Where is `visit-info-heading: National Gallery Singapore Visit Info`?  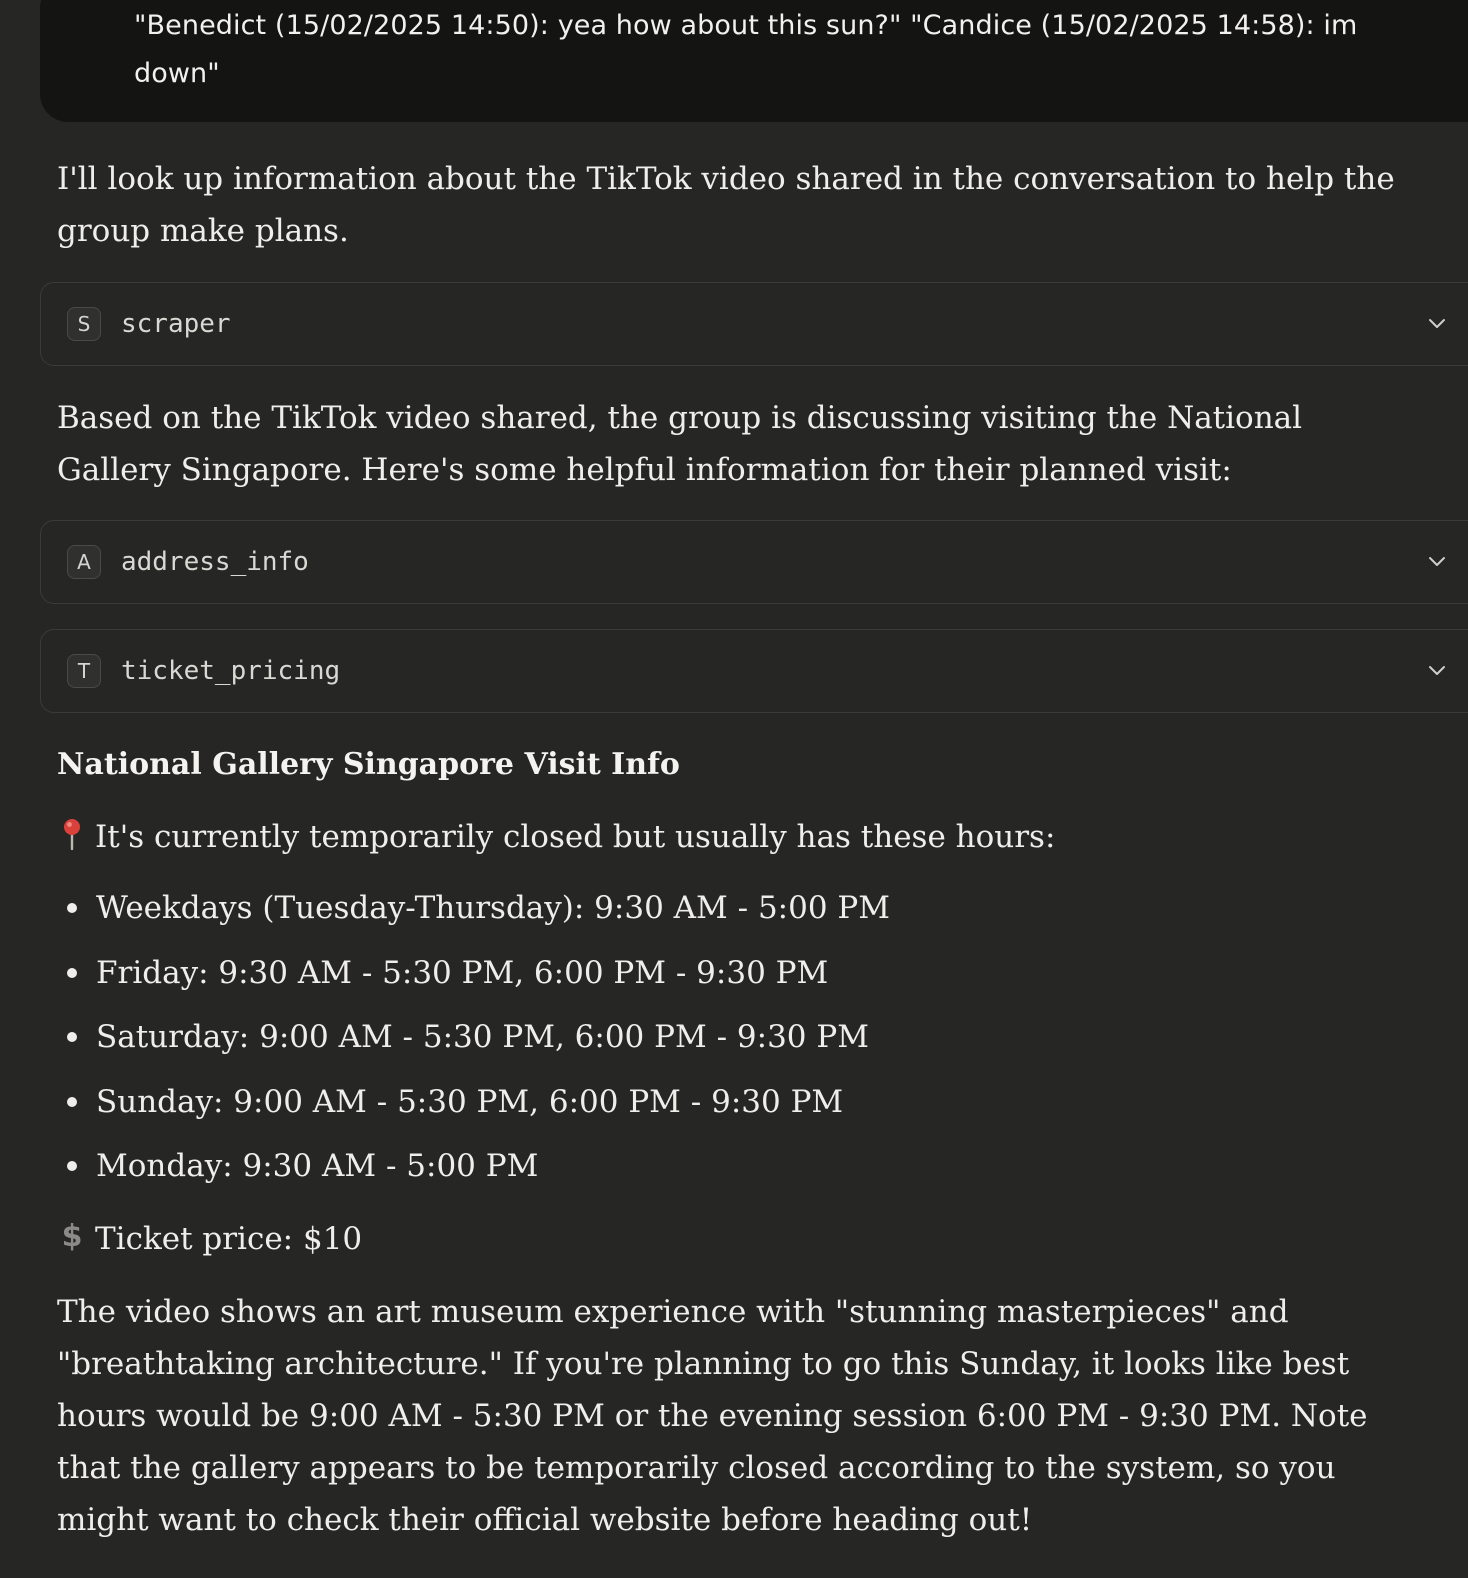 visit-info-heading: National Gallery Singapore Visit Info is located at coordinates (368, 764).